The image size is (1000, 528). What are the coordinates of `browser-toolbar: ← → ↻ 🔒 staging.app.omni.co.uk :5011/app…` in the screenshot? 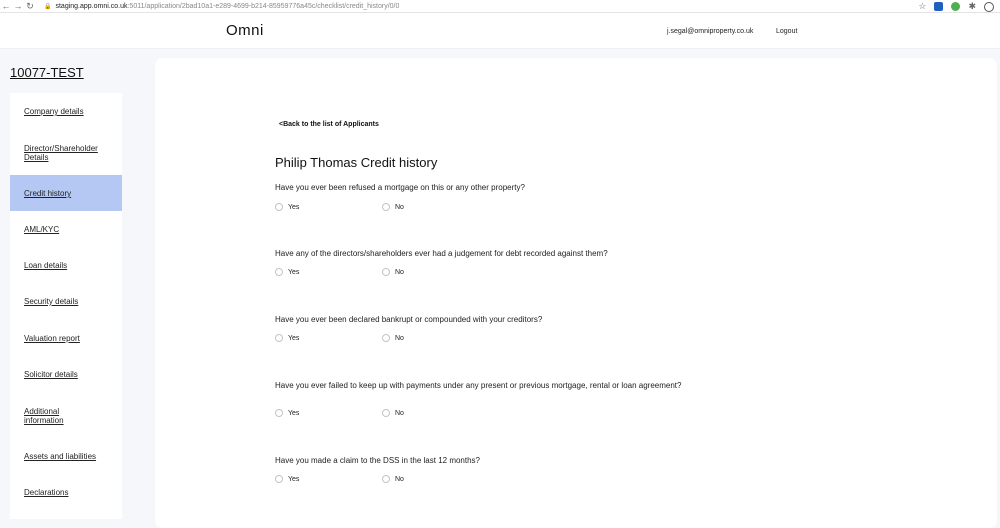 It's located at (500, 6).